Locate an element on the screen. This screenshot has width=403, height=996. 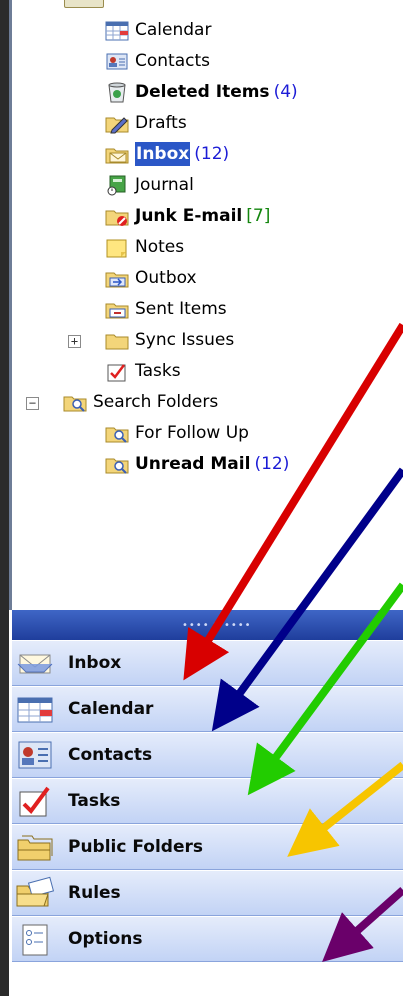
folder-junk-email: Junk E-mail [7] is located at coordinates (187, 216).